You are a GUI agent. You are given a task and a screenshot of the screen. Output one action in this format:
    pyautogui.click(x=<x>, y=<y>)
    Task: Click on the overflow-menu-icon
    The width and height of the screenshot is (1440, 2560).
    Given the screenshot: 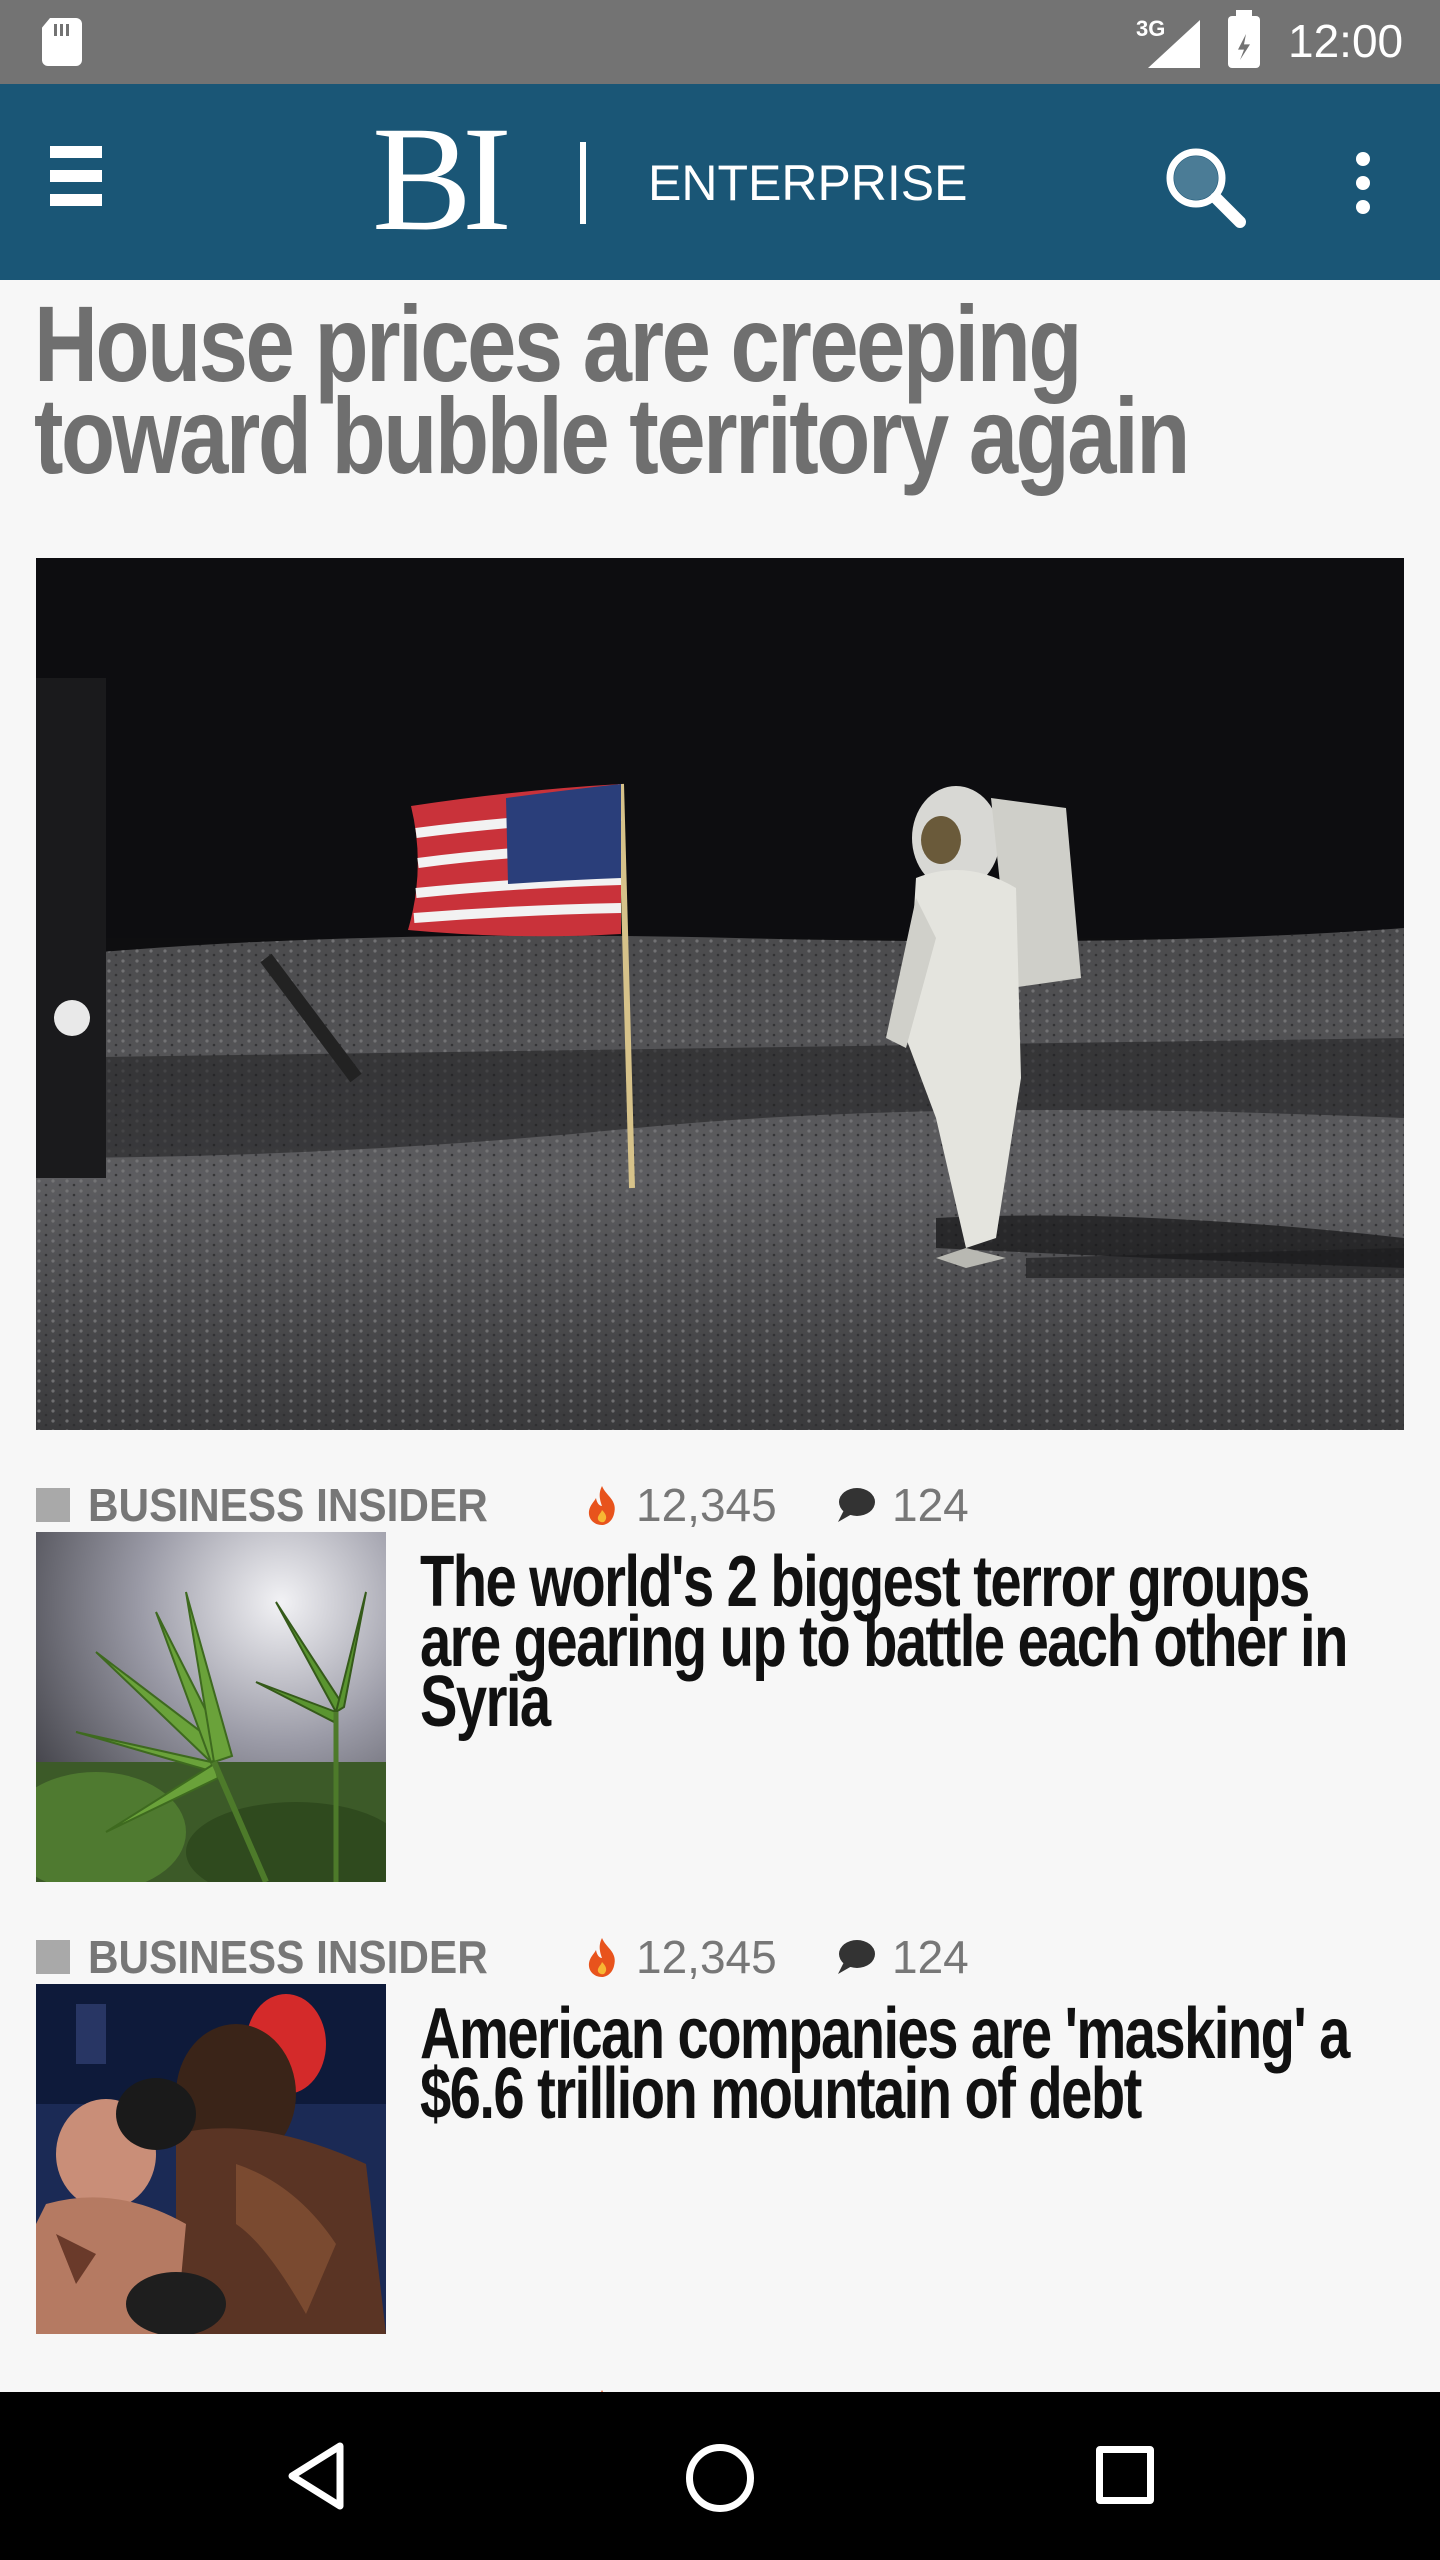 What is the action you would take?
    pyautogui.click(x=1364, y=184)
    